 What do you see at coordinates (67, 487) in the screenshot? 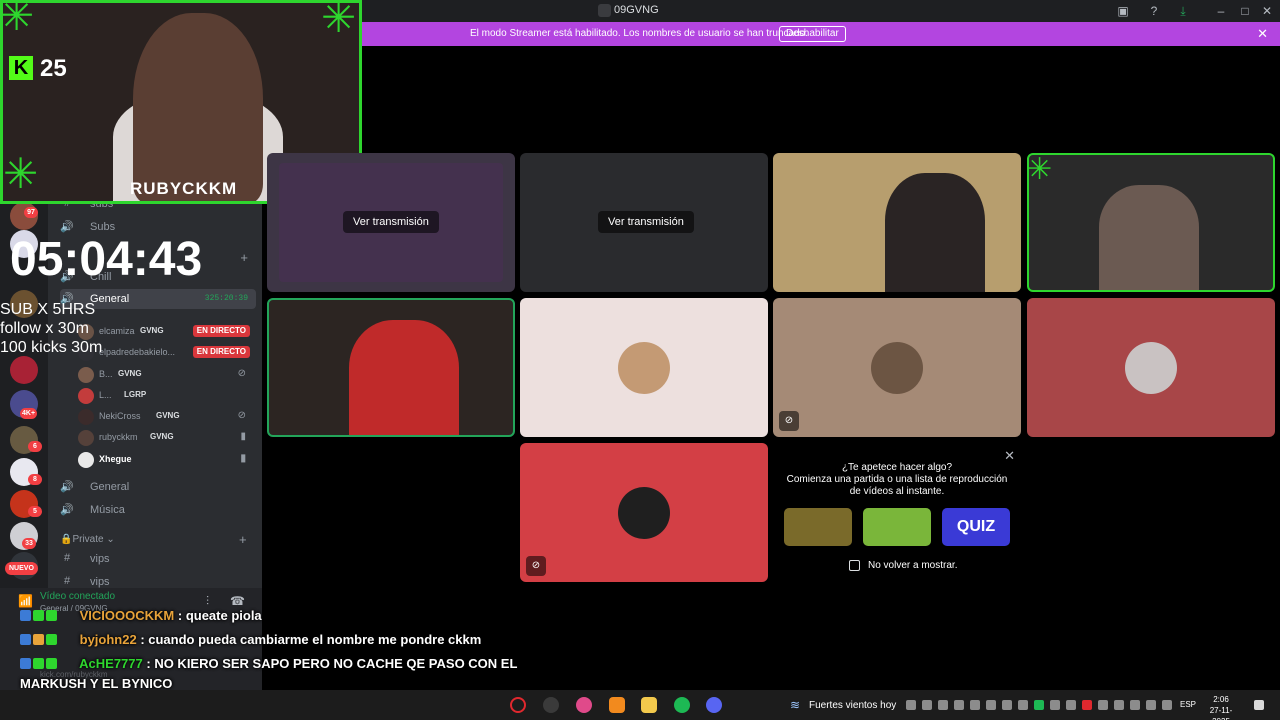
I see `speaker-icon: 🔊` at bounding box center [67, 487].